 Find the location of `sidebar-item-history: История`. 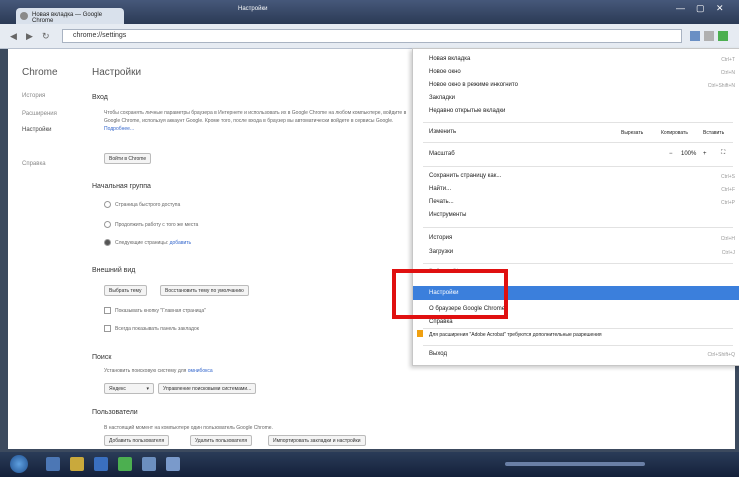

sidebar-item-history: История is located at coordinates (33, 96).